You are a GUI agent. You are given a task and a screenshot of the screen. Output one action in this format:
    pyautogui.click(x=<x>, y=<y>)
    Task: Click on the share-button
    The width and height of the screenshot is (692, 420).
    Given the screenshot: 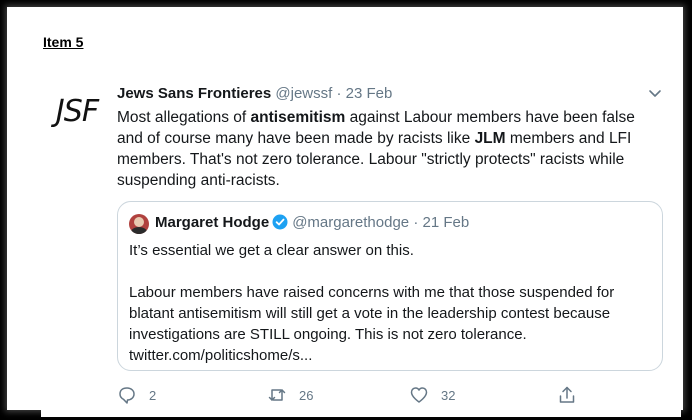 What is the action you would take?
    pyautogui.click(x=567, y=395)
    